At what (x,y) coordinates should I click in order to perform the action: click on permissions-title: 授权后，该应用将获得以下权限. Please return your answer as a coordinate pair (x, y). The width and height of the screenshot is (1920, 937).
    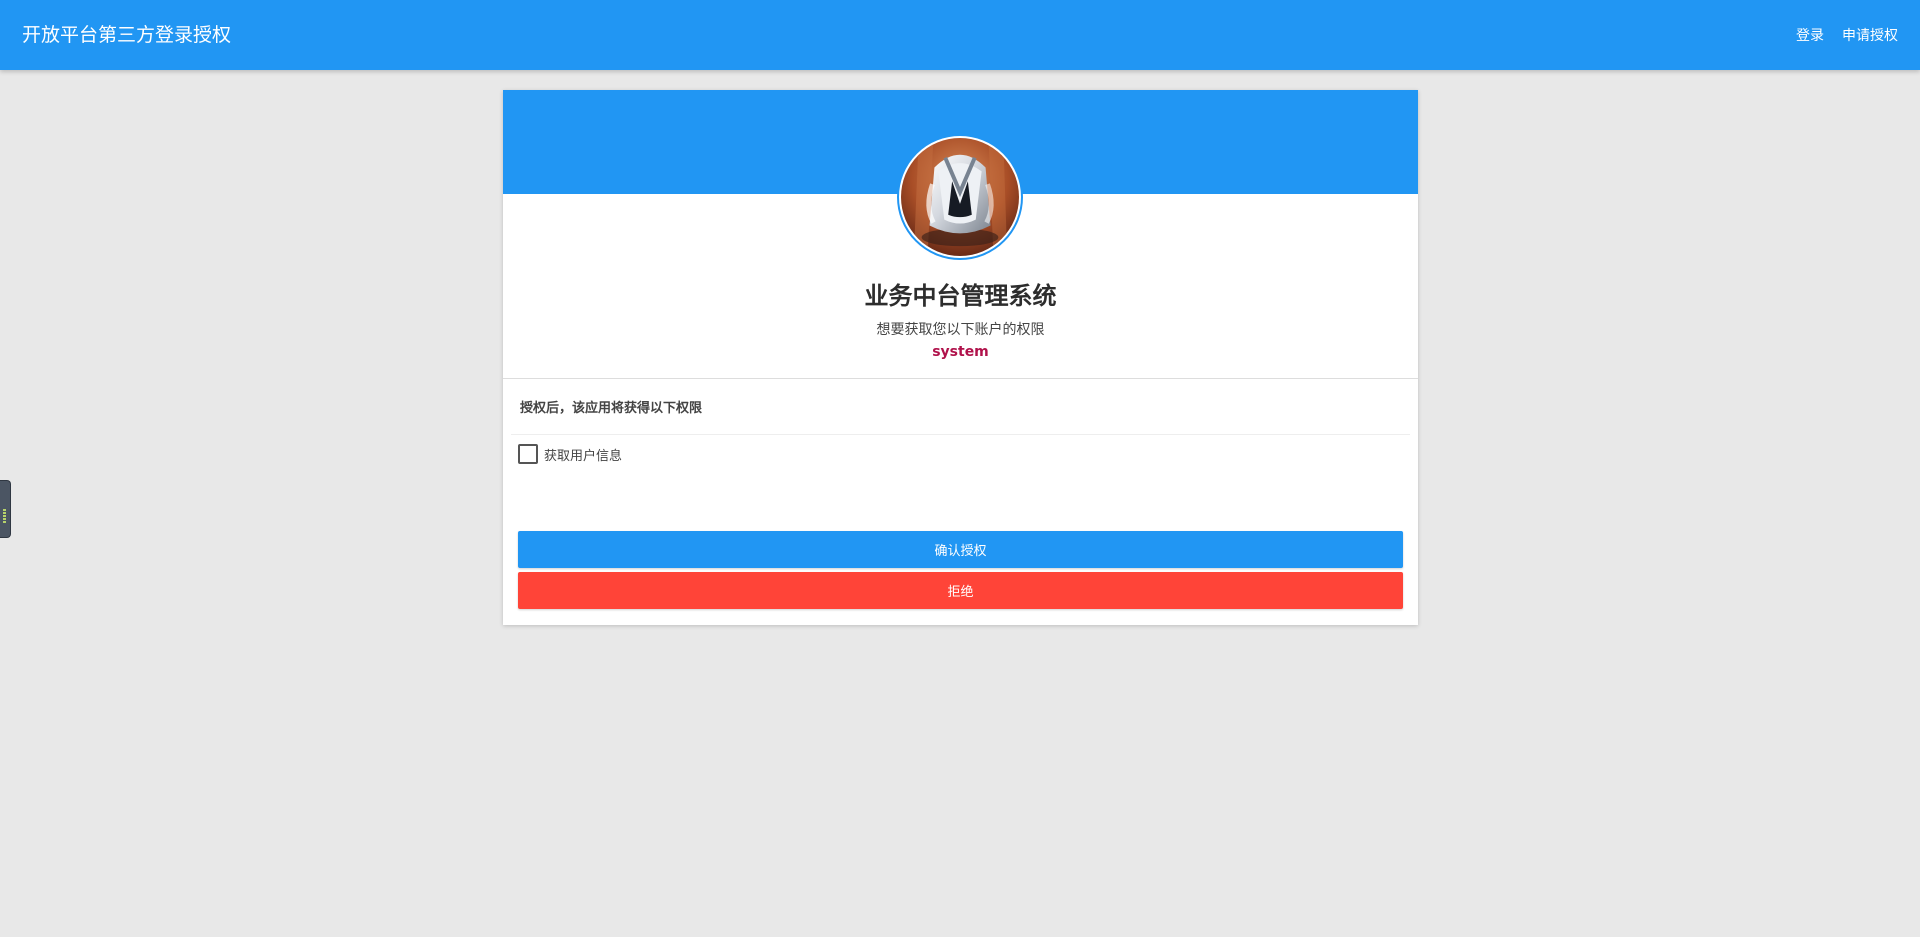
    Looking at the image, I should click on (611, 408).